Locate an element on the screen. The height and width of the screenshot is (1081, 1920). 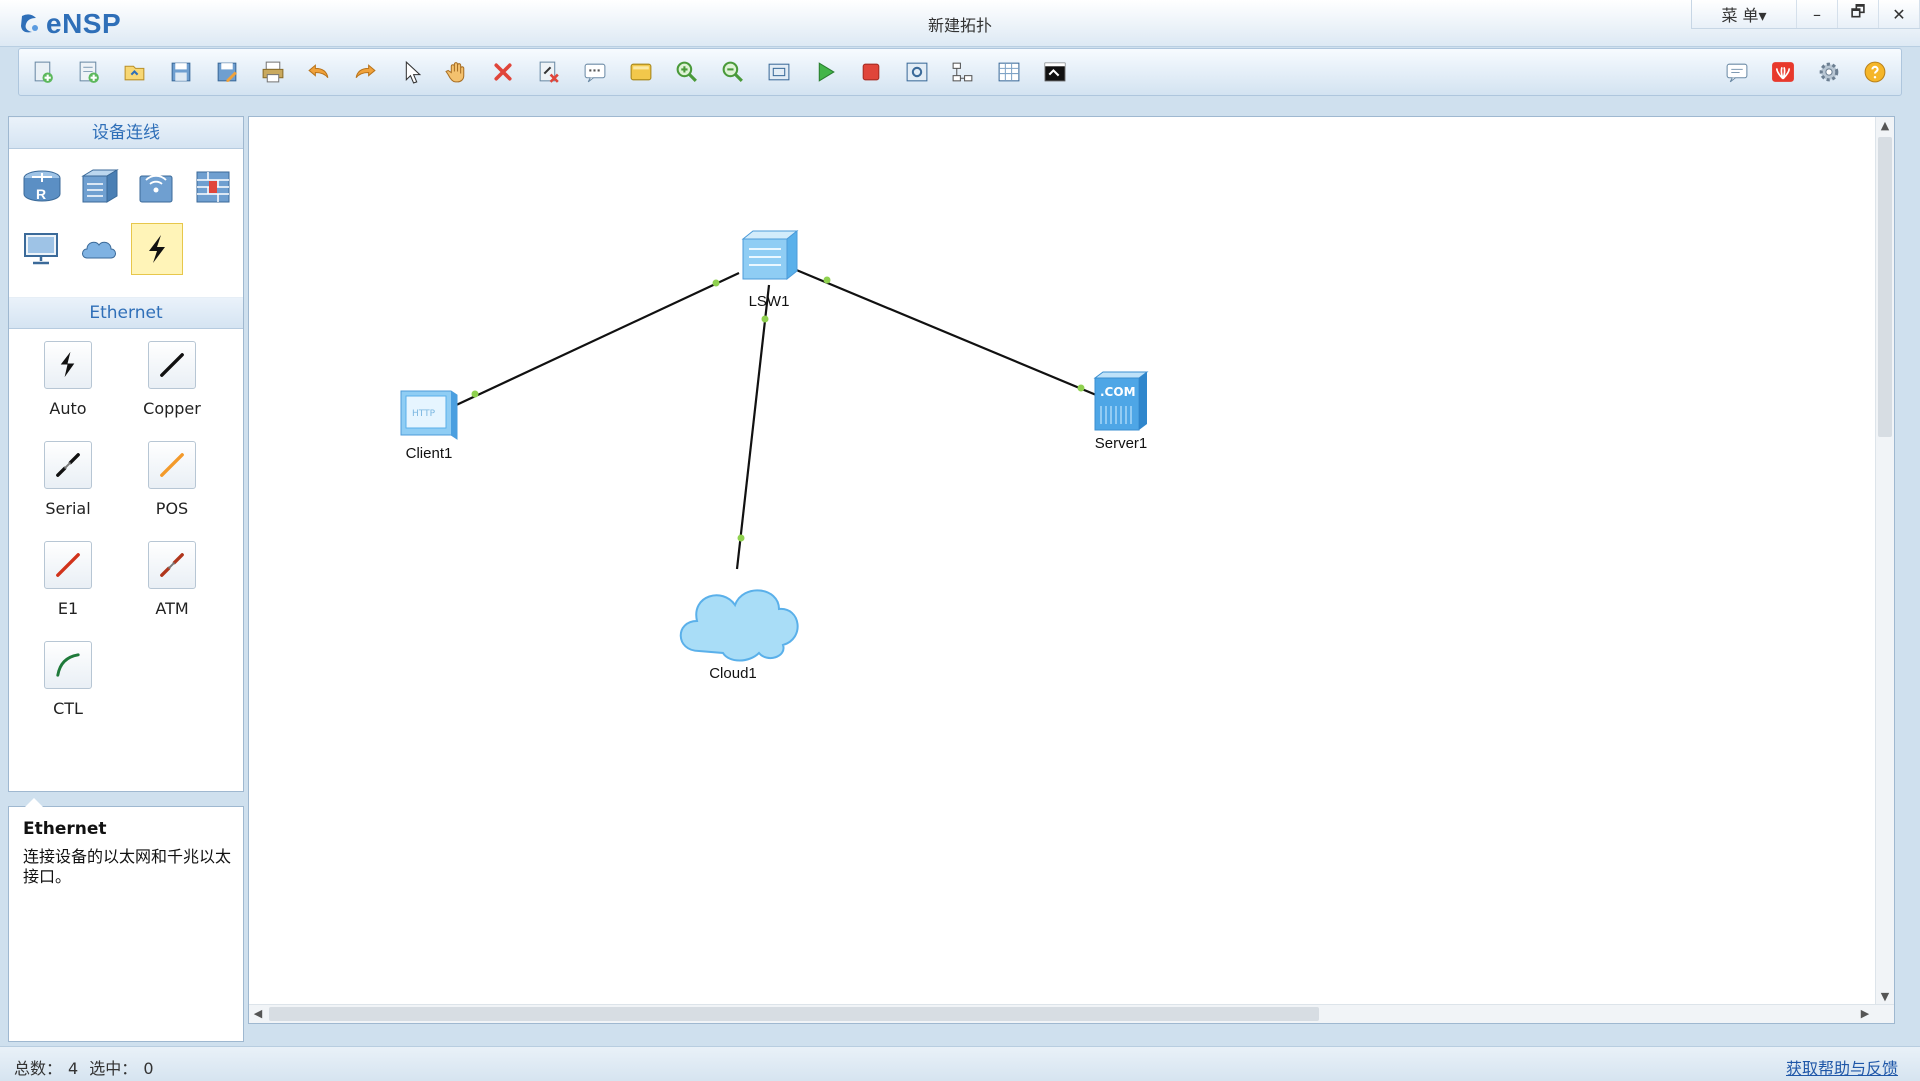
cable-e1-icon is located at coordinates (68, 565).